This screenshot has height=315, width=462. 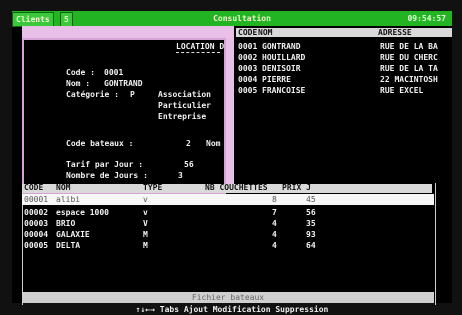 I want to click on title-bar: Clients 5 Consultation 09:54:57, so click(x=232, y=19).